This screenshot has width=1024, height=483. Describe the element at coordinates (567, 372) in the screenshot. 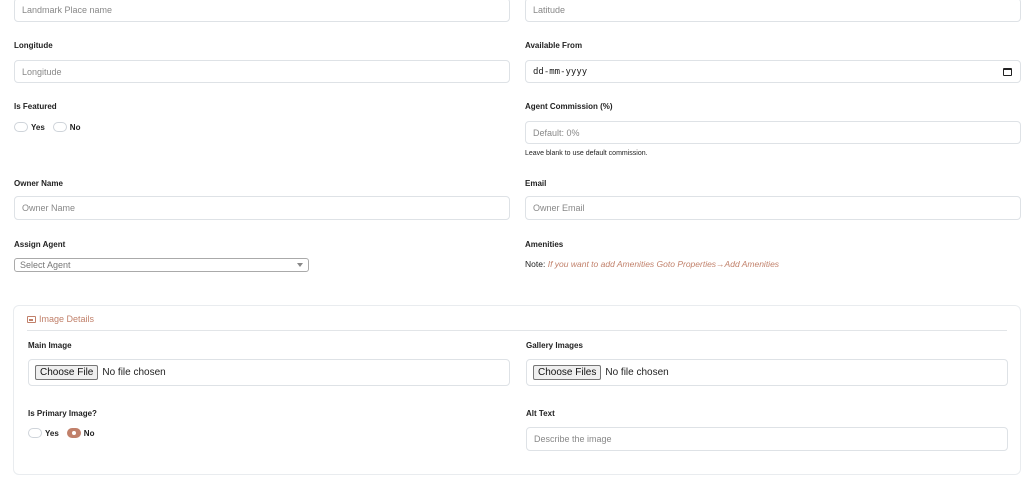

I see `gallery-images-choose-button: Choose Files` at that location.